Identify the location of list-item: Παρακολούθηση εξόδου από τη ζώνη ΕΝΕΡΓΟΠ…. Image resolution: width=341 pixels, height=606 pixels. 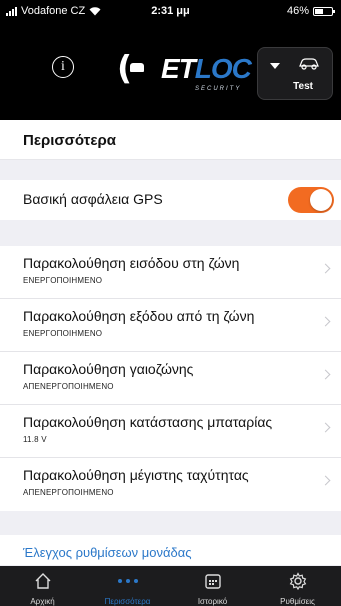
(170, 325).